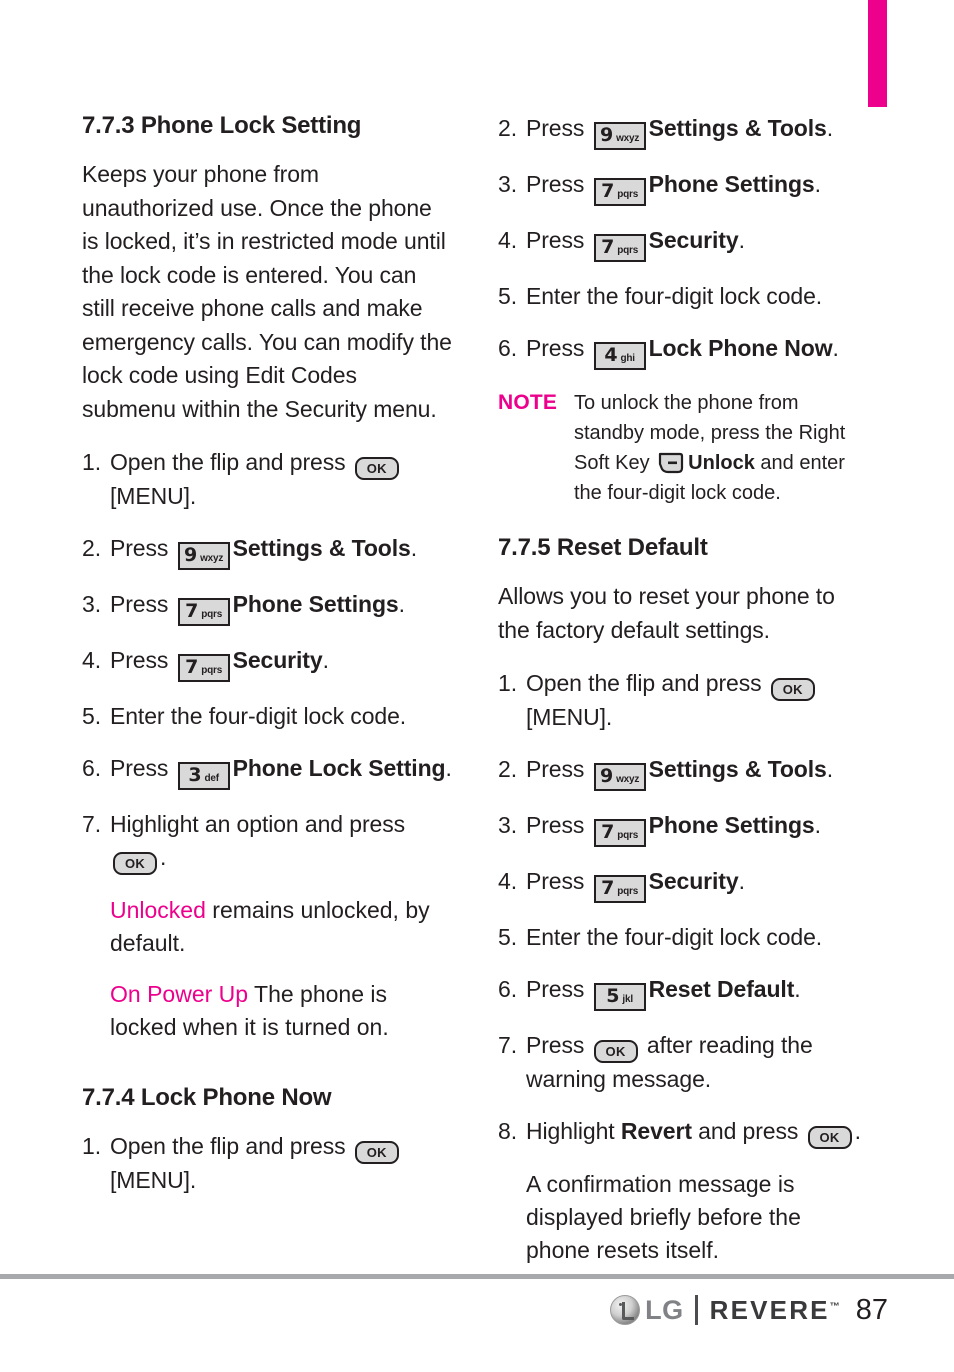  I want to click on lg-logo-icon, so click(625, 1310).